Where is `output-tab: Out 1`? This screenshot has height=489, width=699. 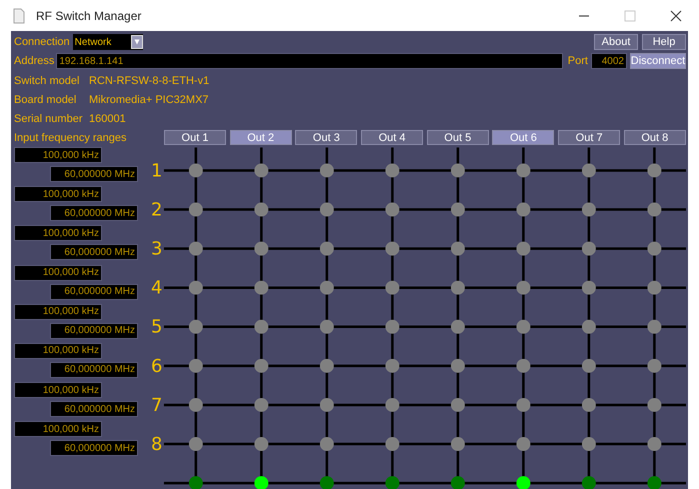
output-tab: Out 1 is located at coordinates (195, 137).